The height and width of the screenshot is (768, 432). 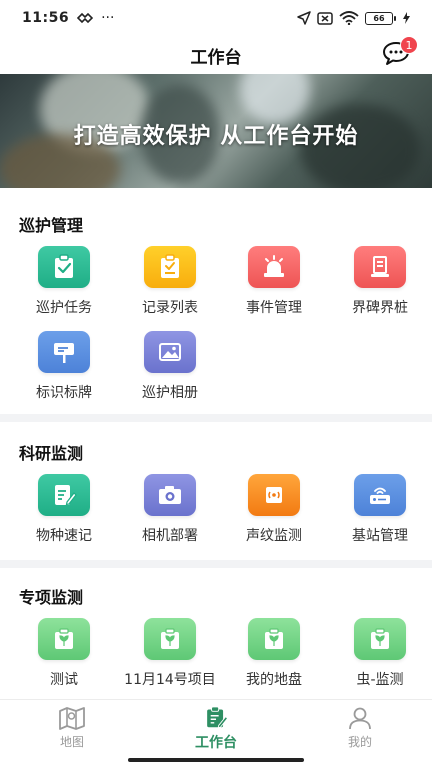 I want to click on grid-item-label: 11月14号项目, so click(x=170, y=680).